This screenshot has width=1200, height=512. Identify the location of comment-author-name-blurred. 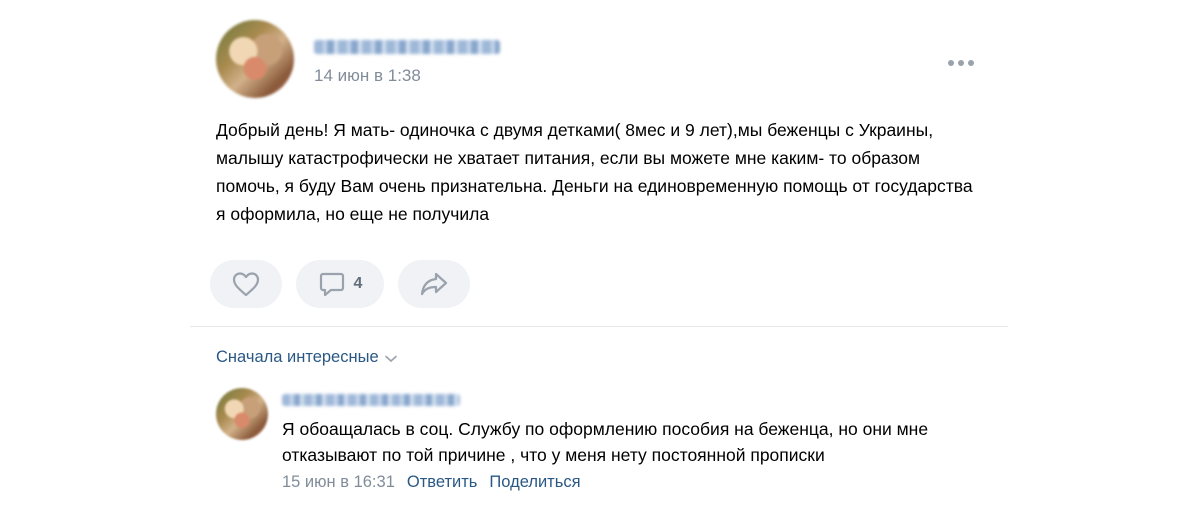
(371, 400).